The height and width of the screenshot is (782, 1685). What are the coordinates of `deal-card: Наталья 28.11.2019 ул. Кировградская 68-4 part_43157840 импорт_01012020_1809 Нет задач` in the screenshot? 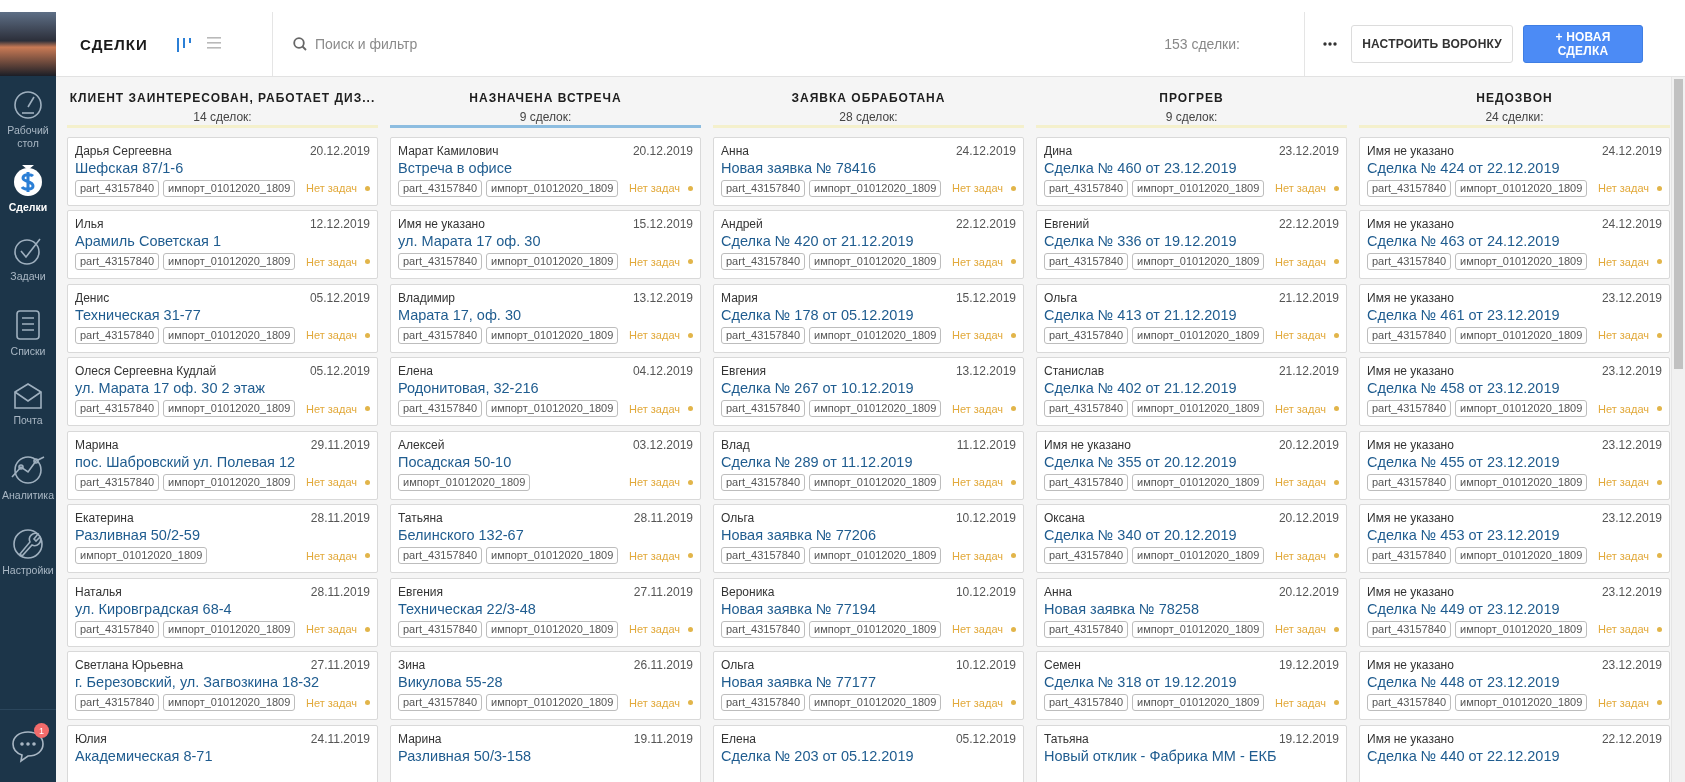 It's located at (222, 612).